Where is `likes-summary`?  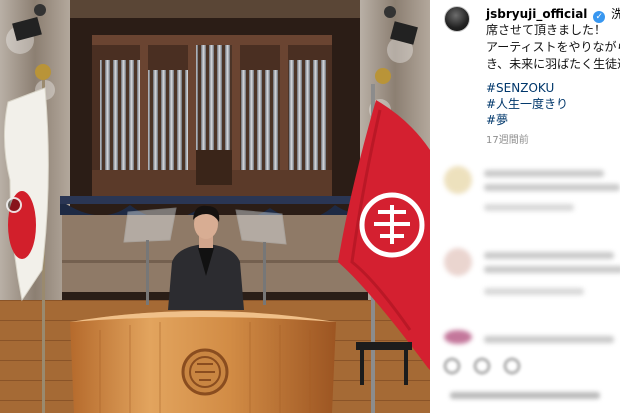
likes-summary is located at coordinates (525, 395).